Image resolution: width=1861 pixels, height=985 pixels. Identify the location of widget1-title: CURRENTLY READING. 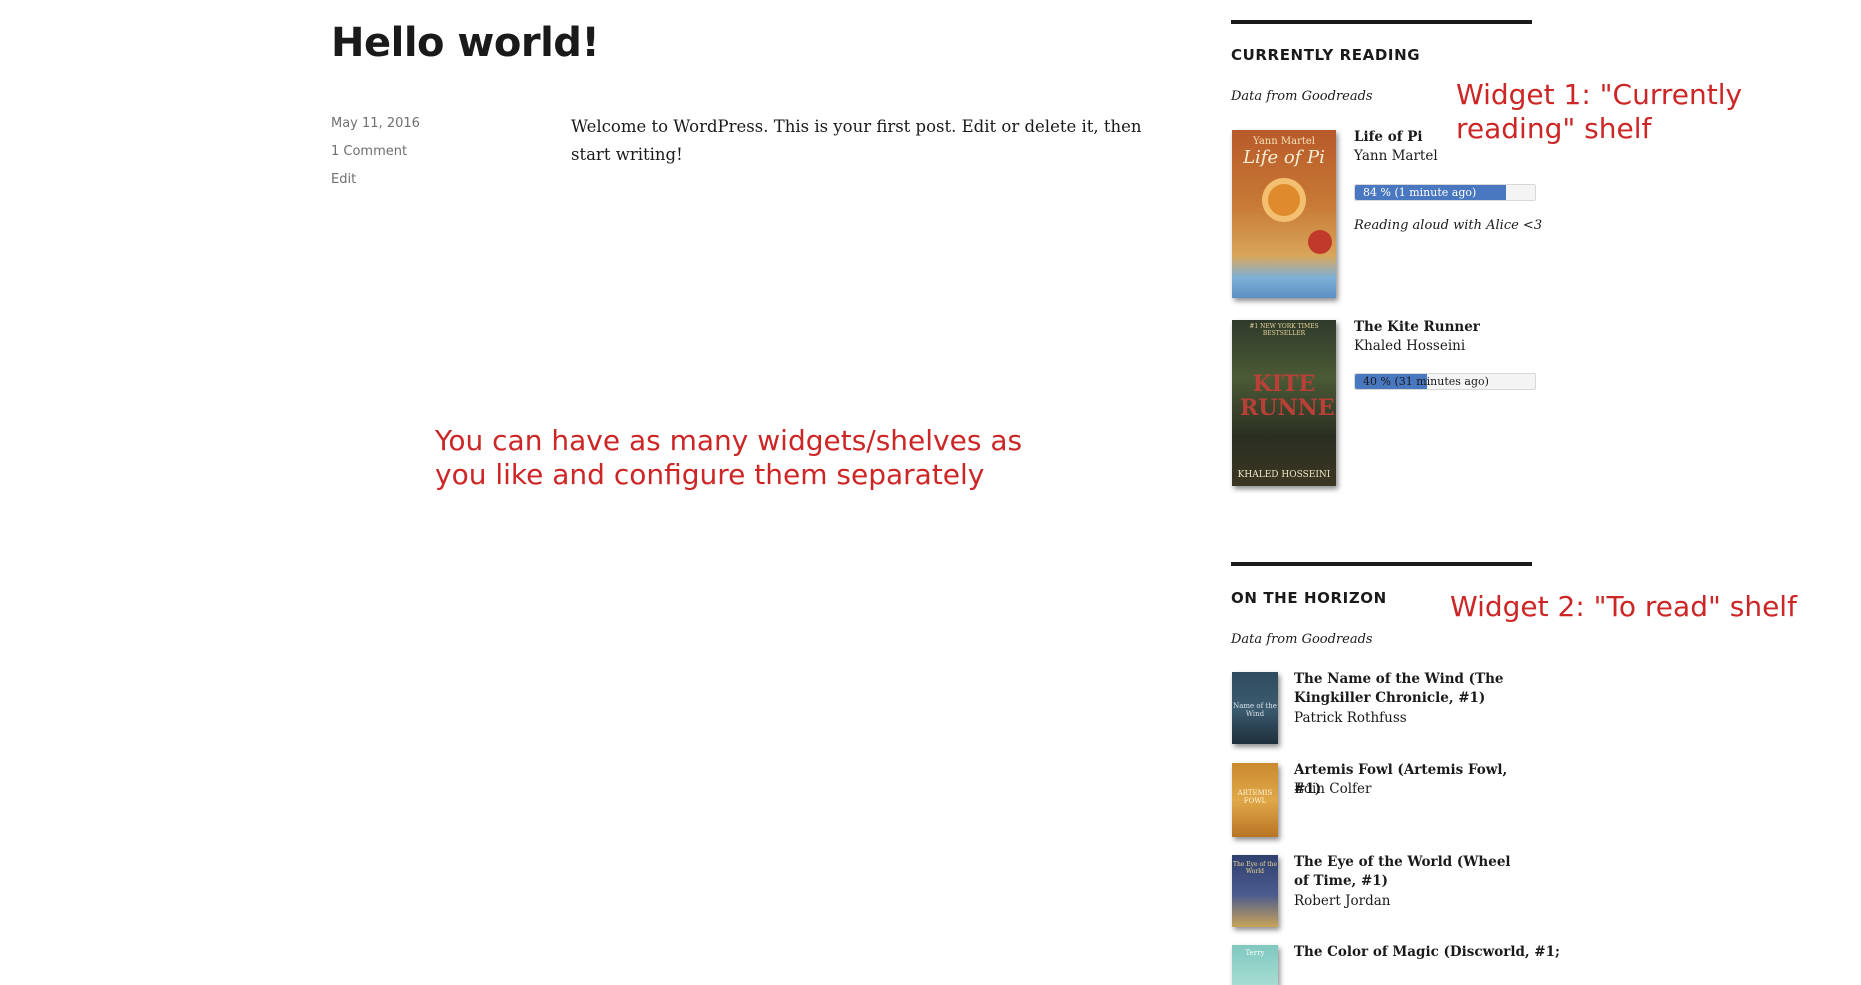
(1326, 55).